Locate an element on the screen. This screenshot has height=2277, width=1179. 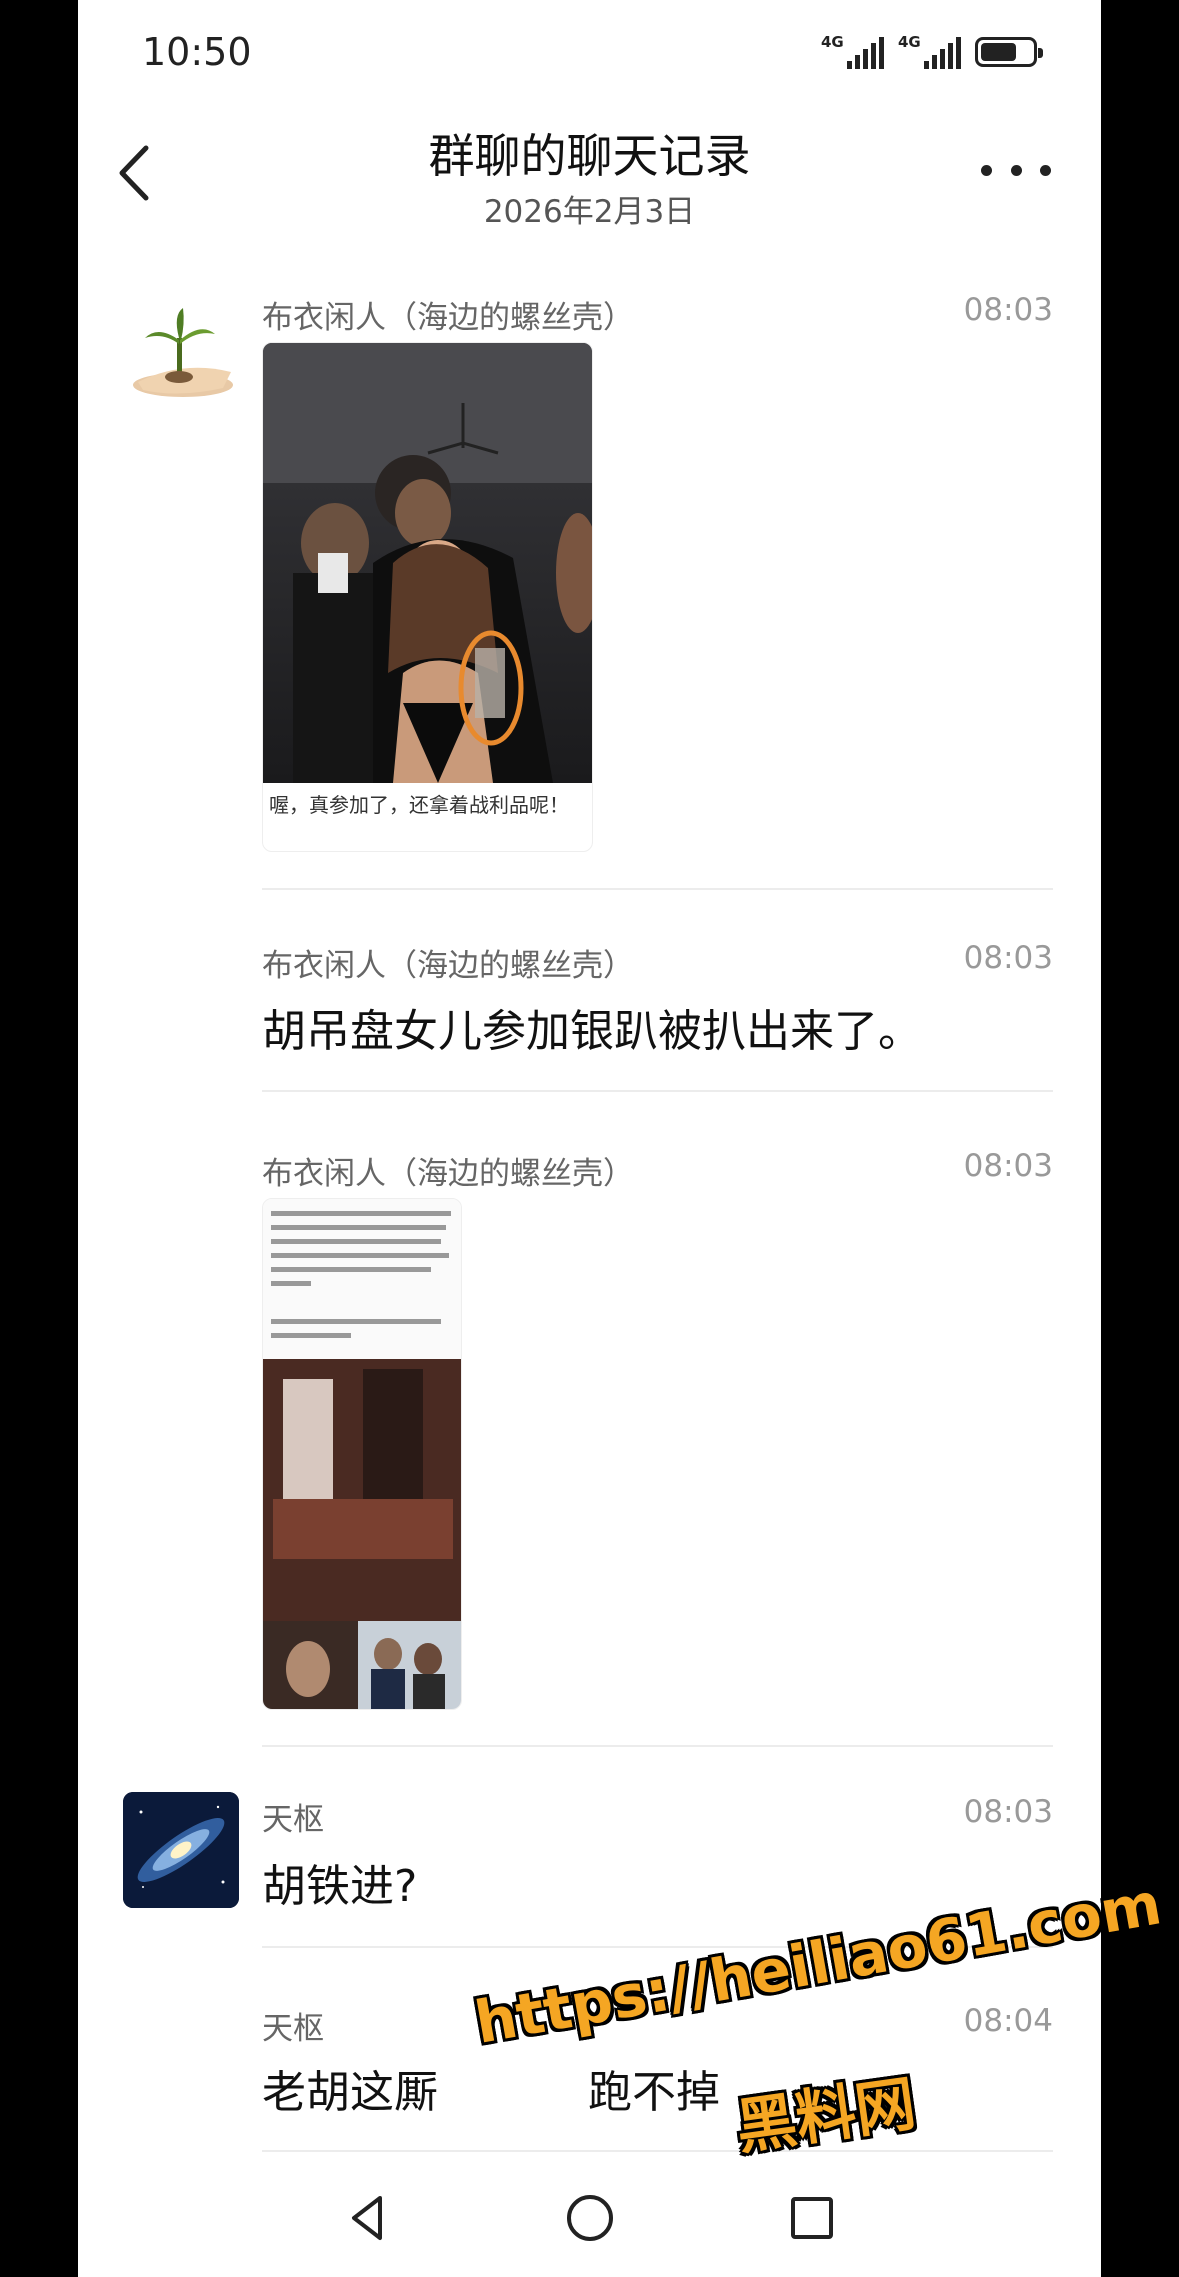
network-type-label-2: 4G is located at coordinates (909, 42).